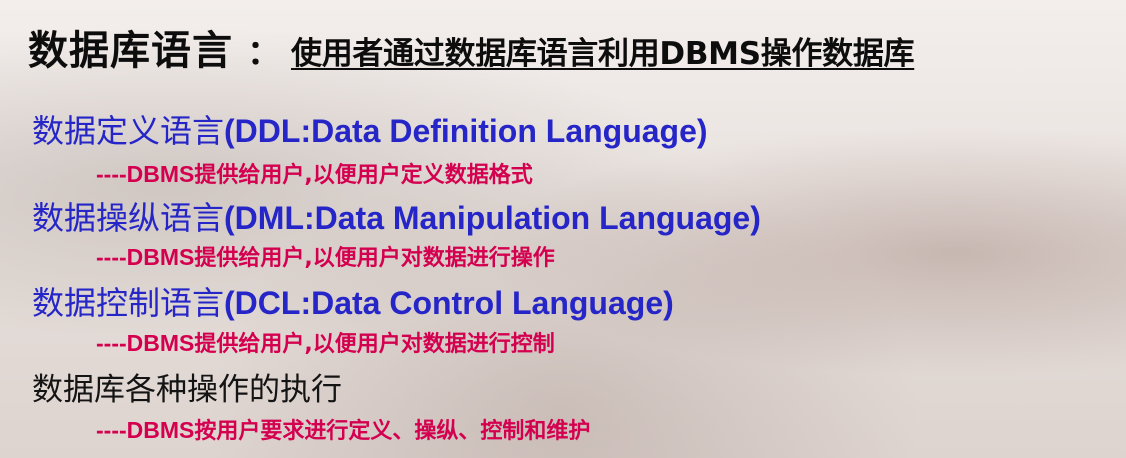  Describe the element at coordinates (130, 51) in the screenshot. I see `title-main: 数据库语言` at that location.